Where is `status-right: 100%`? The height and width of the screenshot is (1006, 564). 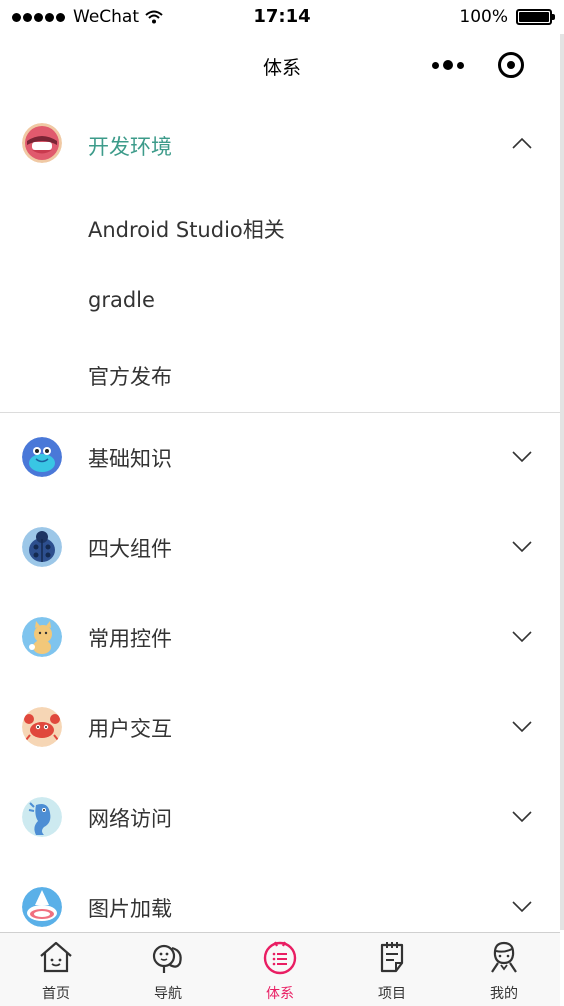 status-right: 100% is located at coordinates (507, 17).